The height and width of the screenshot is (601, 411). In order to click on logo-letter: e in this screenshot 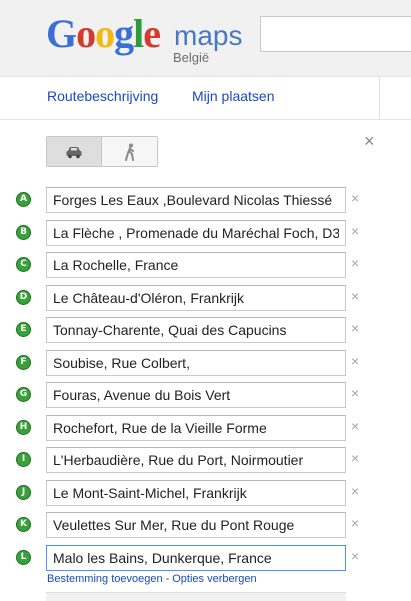, I will do `click(152, 33)`.